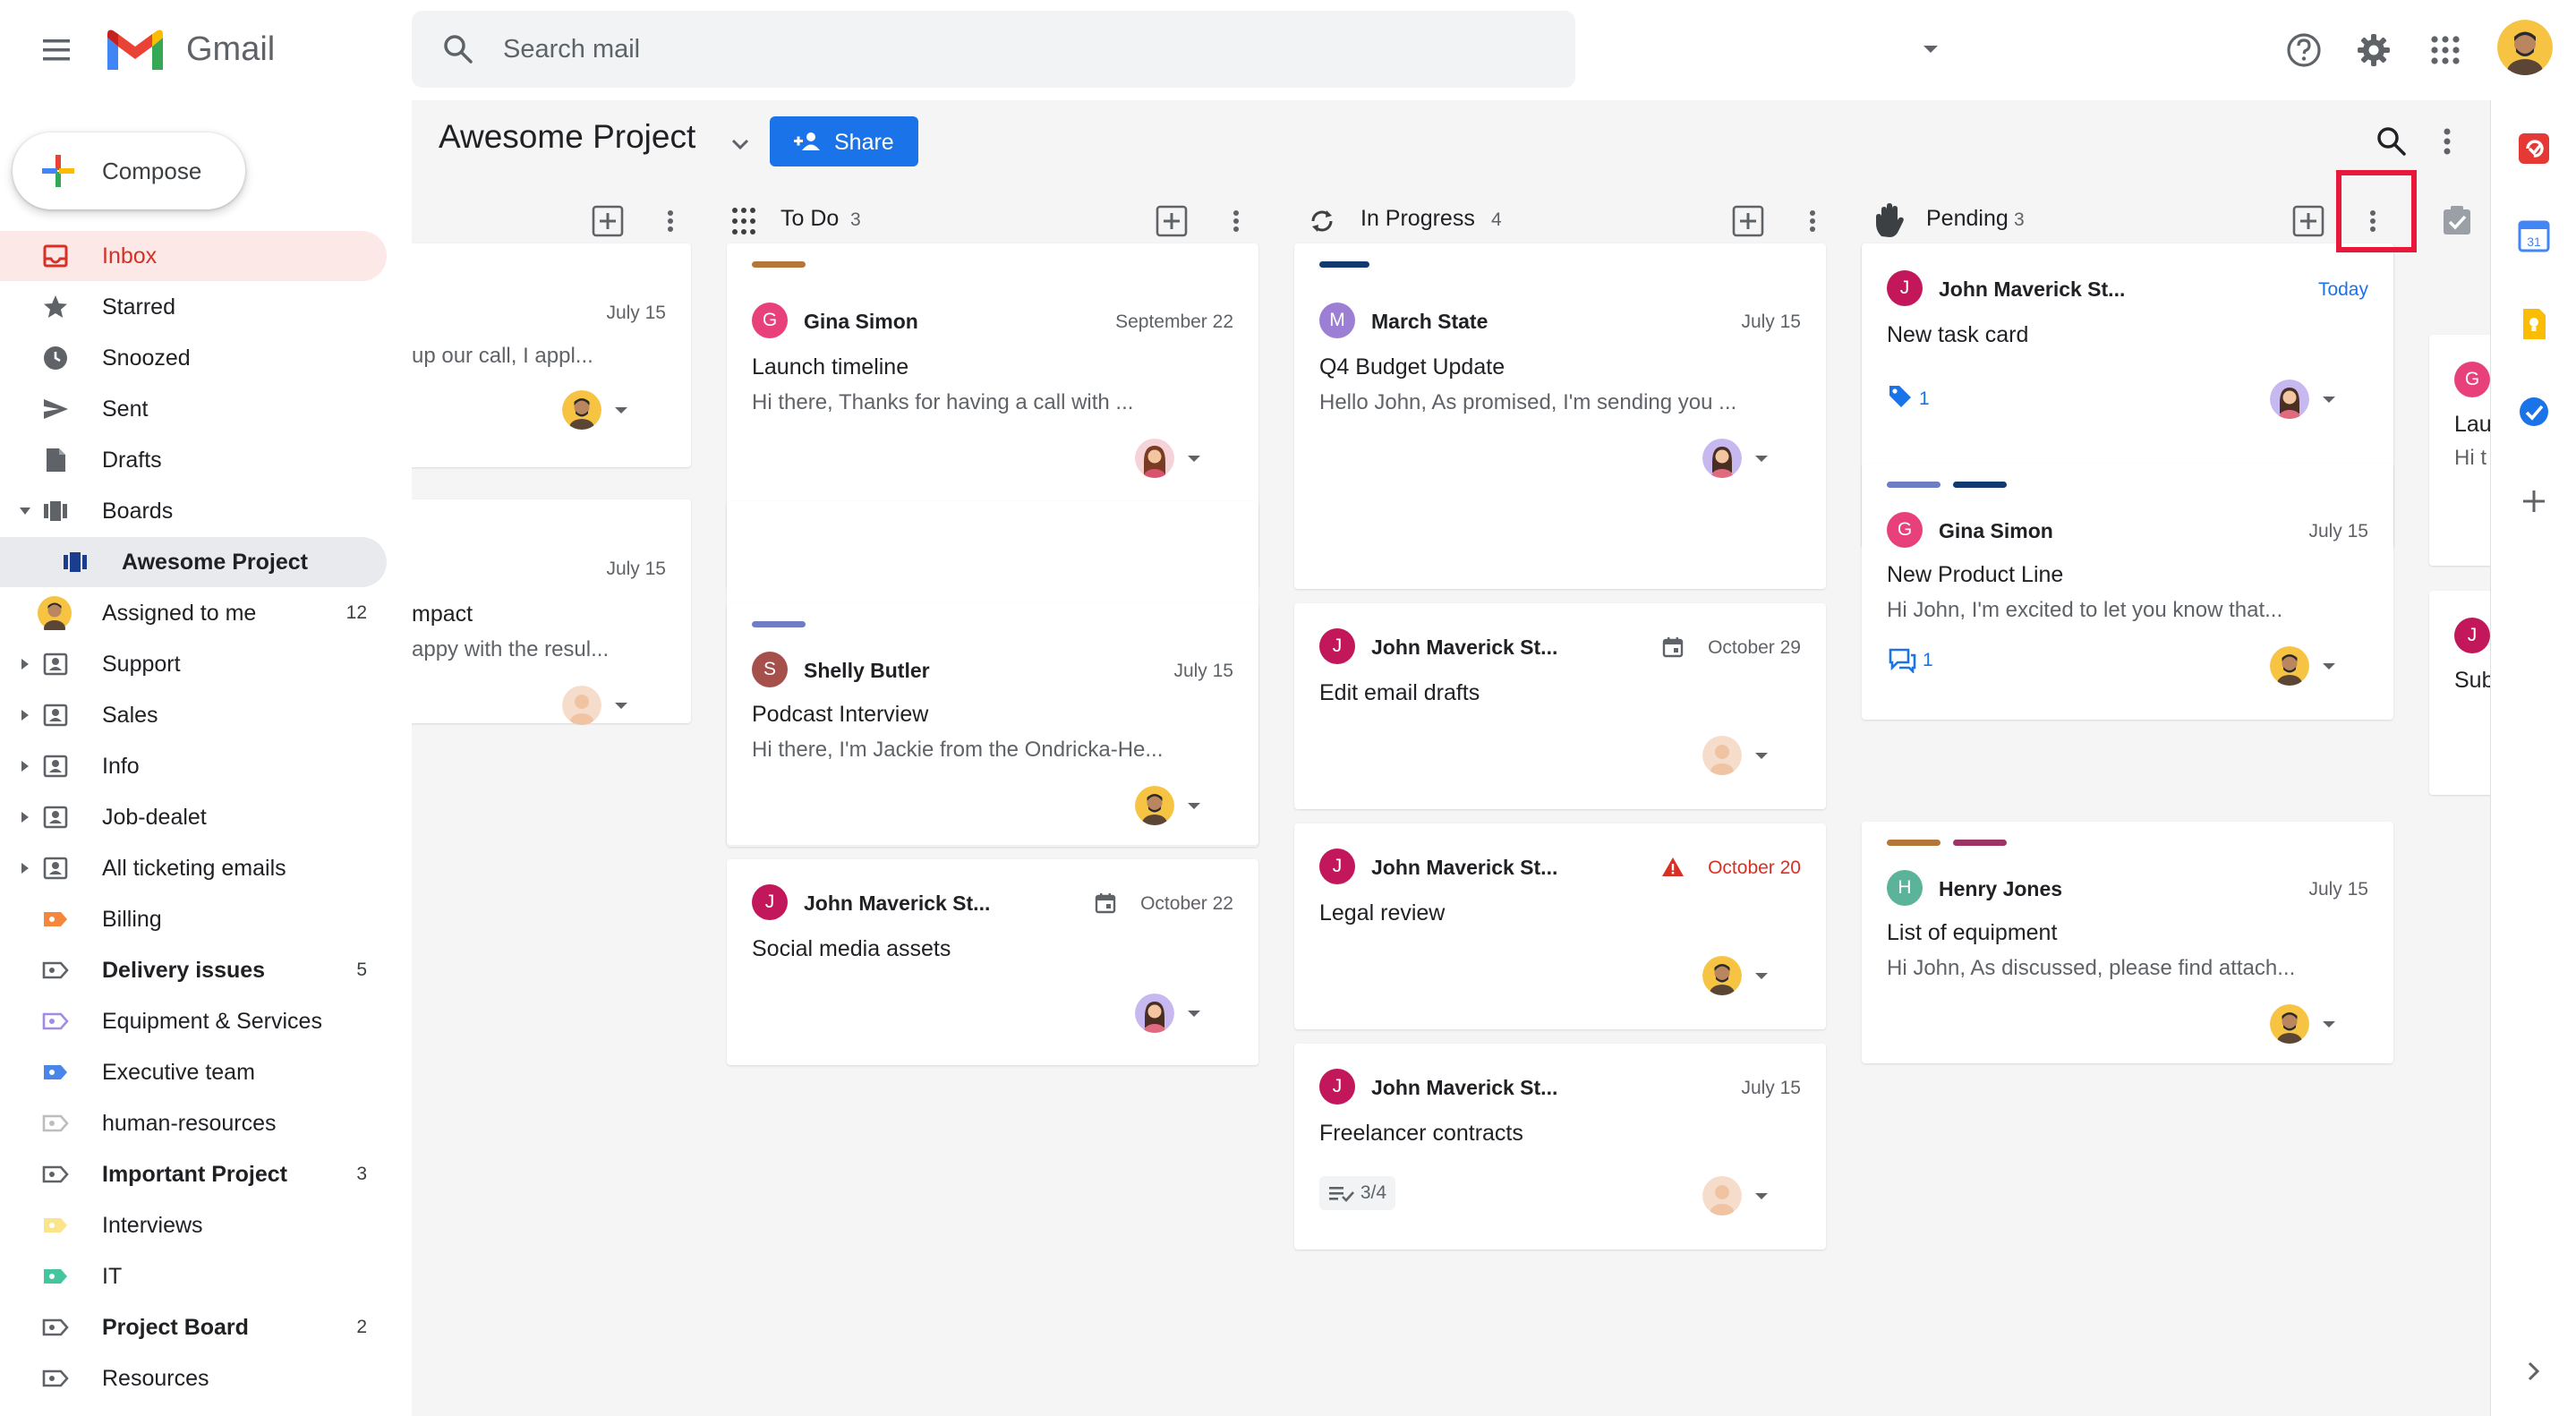 This screenshot has height=1416, width=2576. What do you see at coordinates (193, 613) in the screenshot?
I see `nav-item-assigned-to-me: Assigned to me 12` at bounding box center [193, 613].